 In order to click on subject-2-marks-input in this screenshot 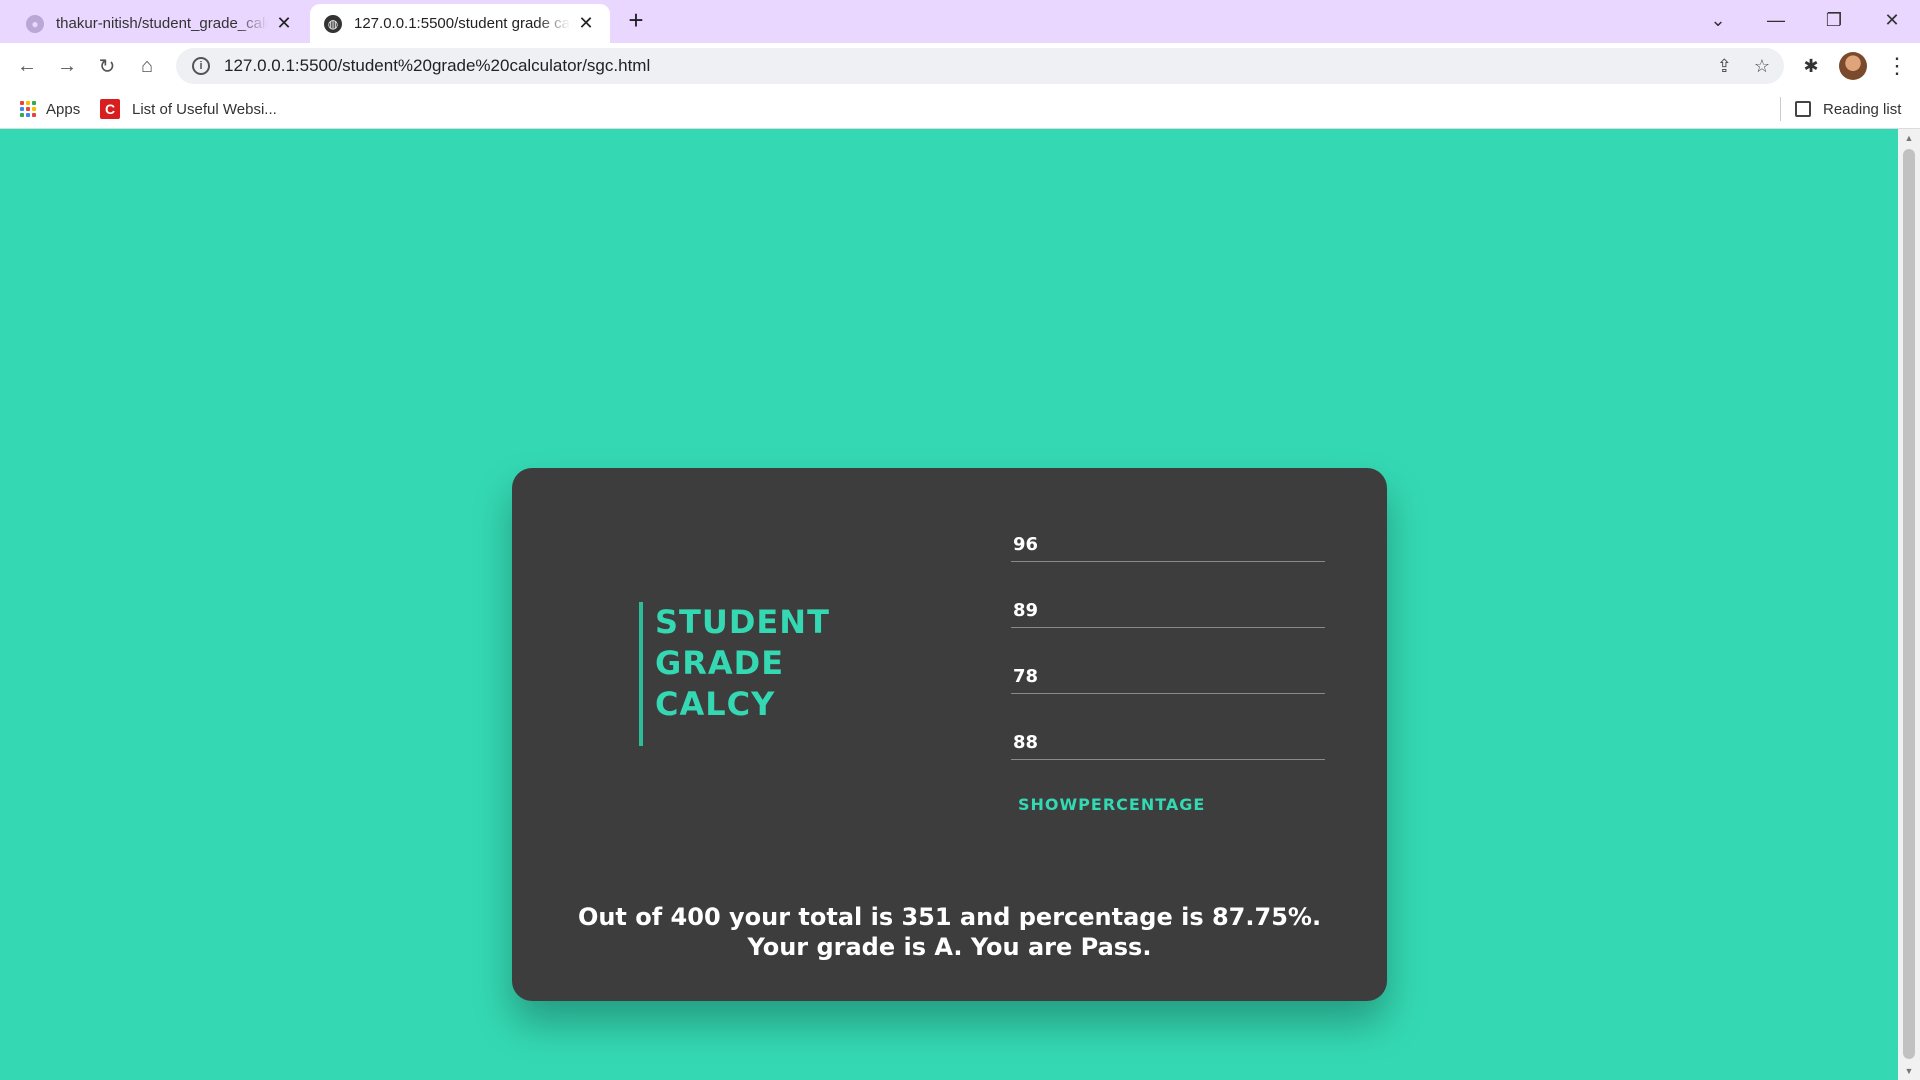, I will do `click(1168, 611)`.